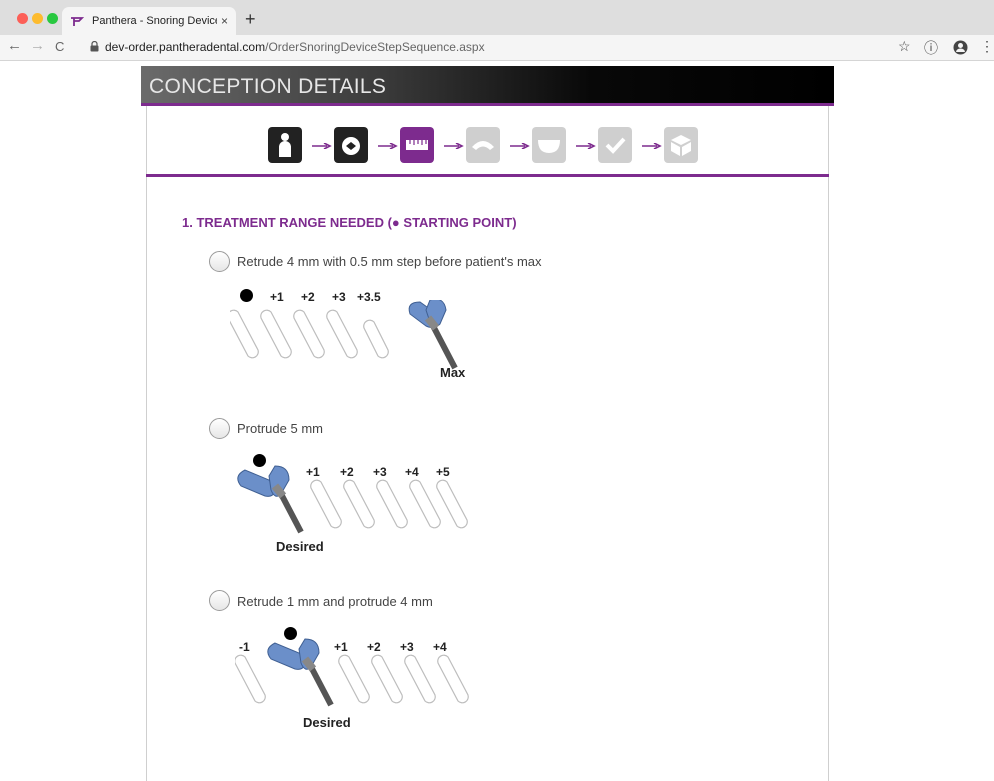 This screenshot has width=994, height=781. I want to click on step-7-package, so click(681, 145).